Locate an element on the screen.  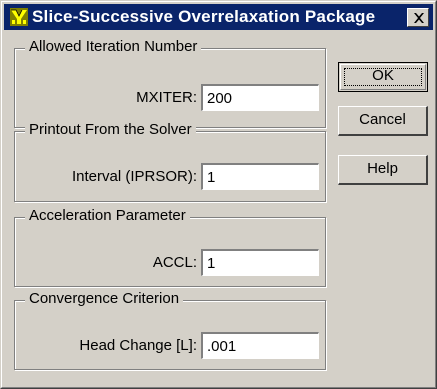
iprsor-input is located at coordinates (260, 176).